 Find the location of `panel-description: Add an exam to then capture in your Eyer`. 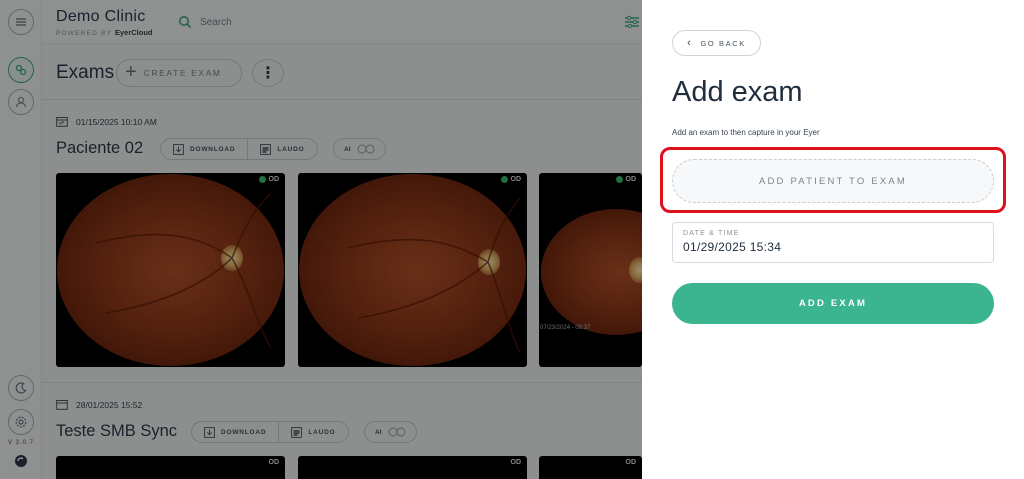

panel-description: Add an exam to then capture in your Eyer is located at coordinates (746, 132).